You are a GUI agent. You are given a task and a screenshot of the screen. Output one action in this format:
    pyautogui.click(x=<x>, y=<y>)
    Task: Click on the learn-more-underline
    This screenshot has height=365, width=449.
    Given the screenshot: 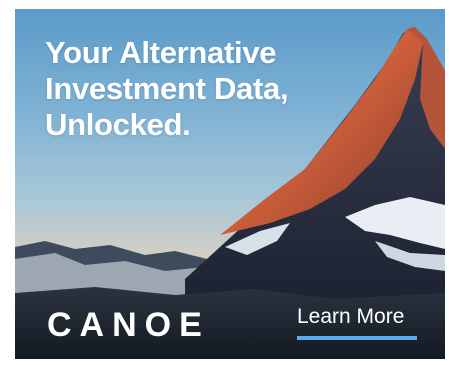 What is the action you would take?
    pyautogui.click(x=357, y=338)
    